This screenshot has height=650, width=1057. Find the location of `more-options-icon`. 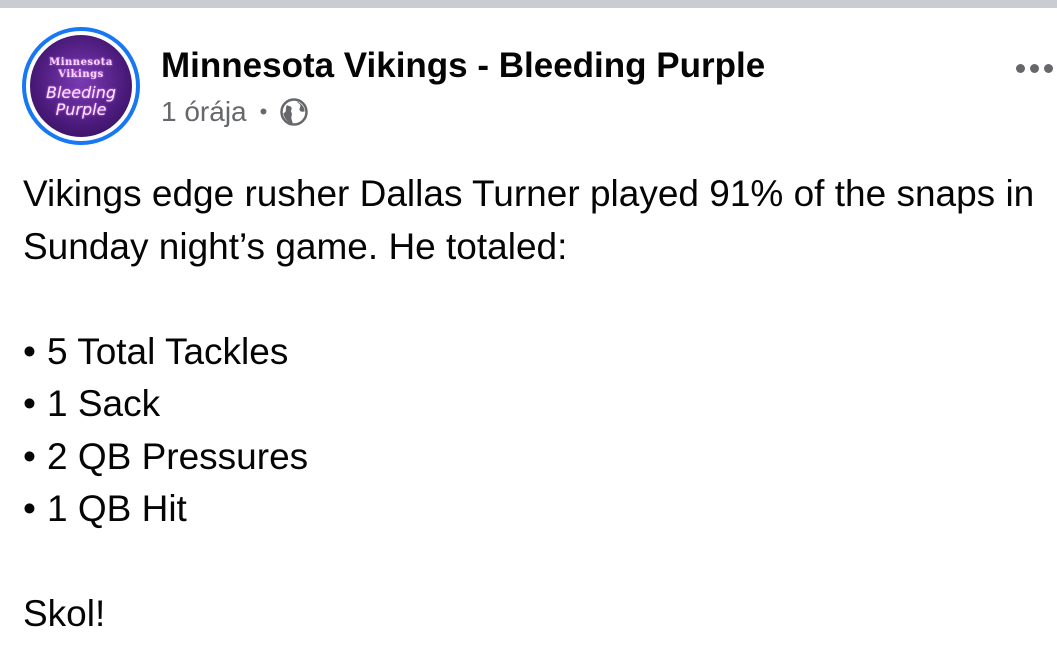

more-options-icon is located at coordinates (1034, 68).